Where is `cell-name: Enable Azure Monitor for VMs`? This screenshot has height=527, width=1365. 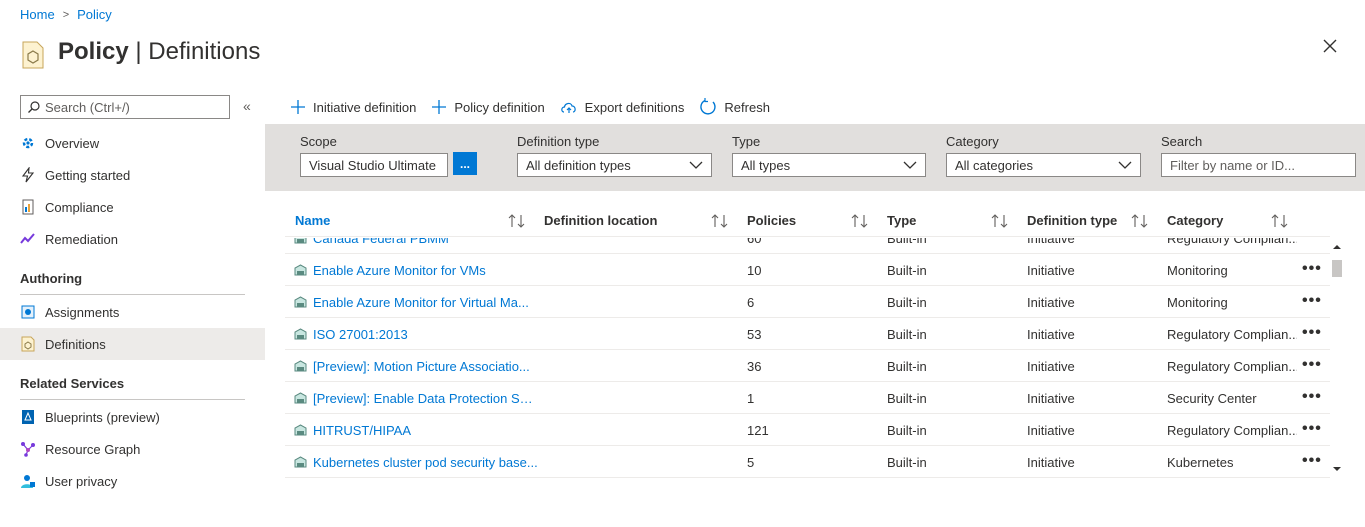 cell-name: Enable Azure Monitor for VMs is located at coordinates (425, 270).